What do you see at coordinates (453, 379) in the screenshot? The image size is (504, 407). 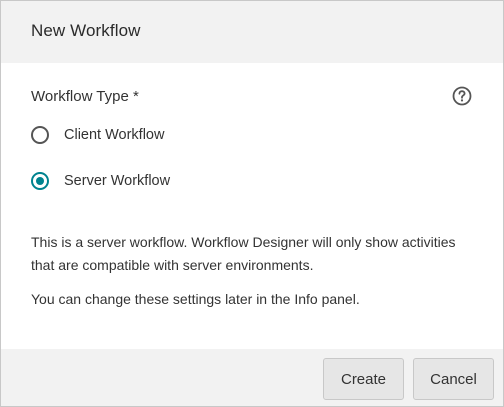 I see `cancel-button: Cancel` at bounding box center [453, 379].